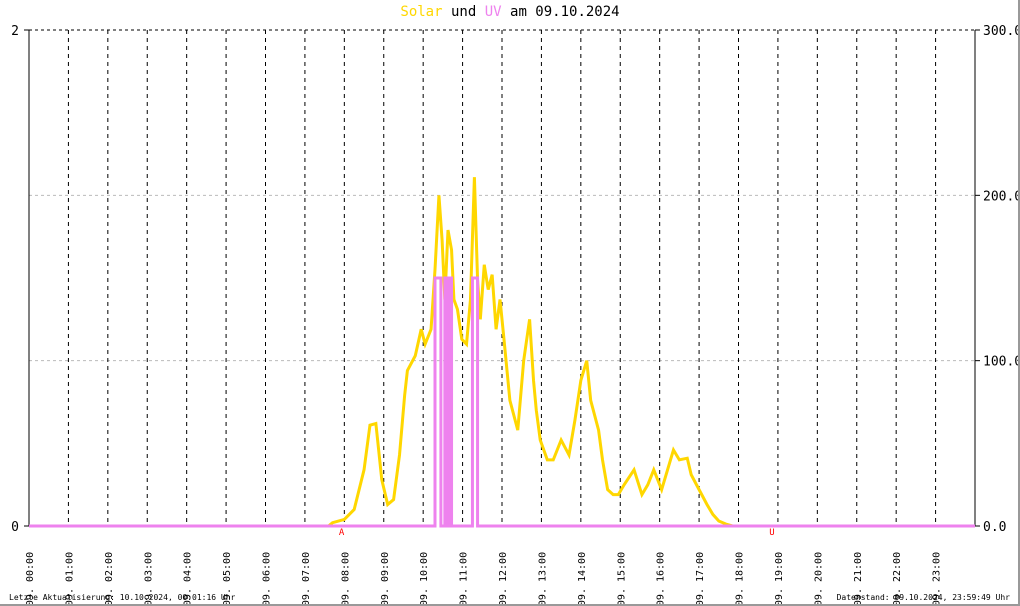 This screenshot has height=606, width=1020. What do you see at coordinates (306, 579) in the screenshot?
I see `x-tick-label: 09. 07:00` at bounding box center [306, 579].